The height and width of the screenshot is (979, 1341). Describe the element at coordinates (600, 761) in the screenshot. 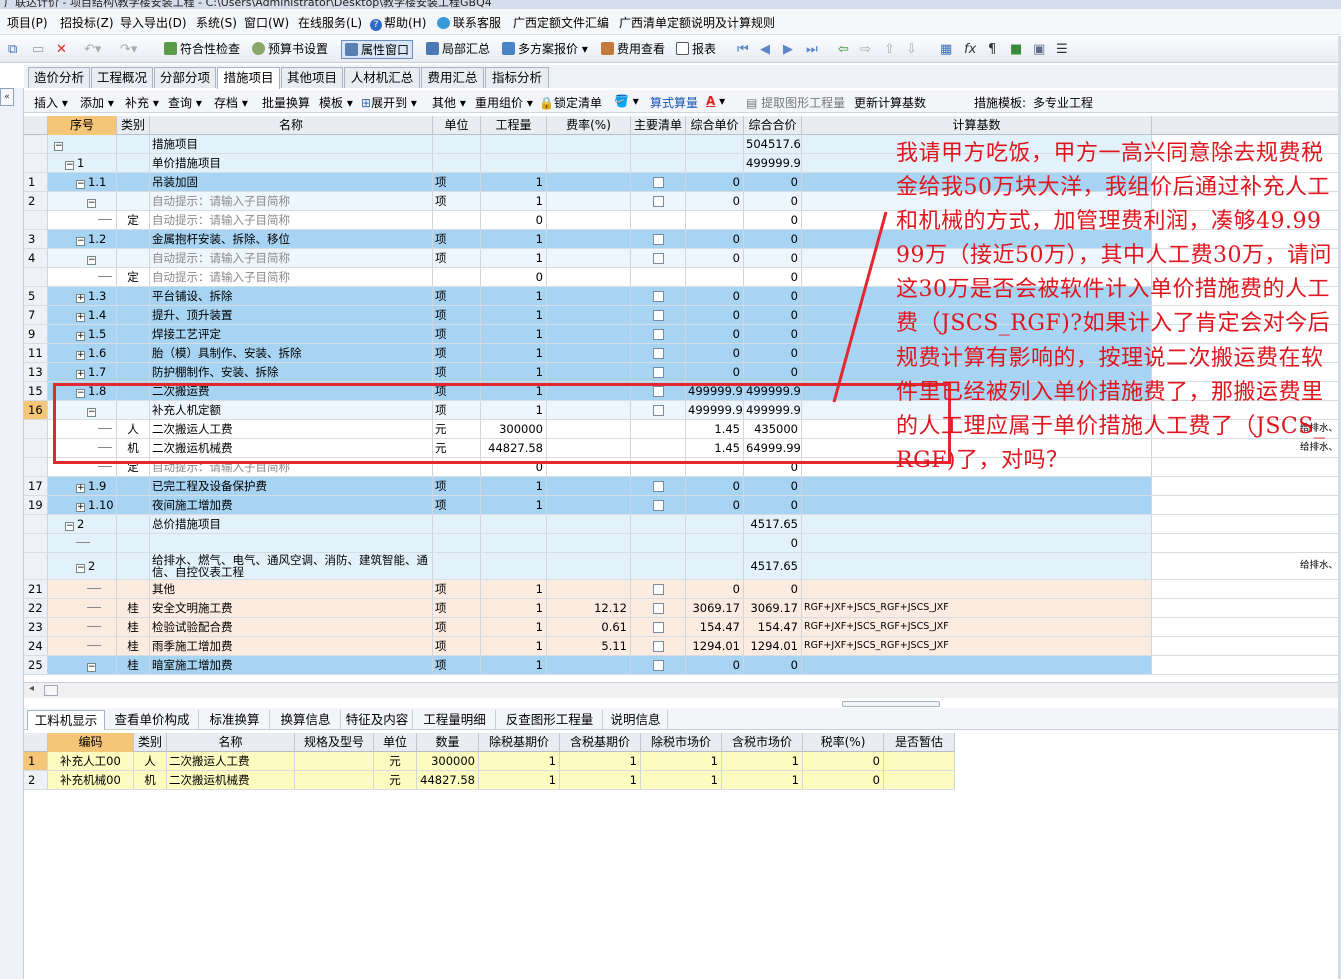

I see `resource-cell-p2: 1` at that location.